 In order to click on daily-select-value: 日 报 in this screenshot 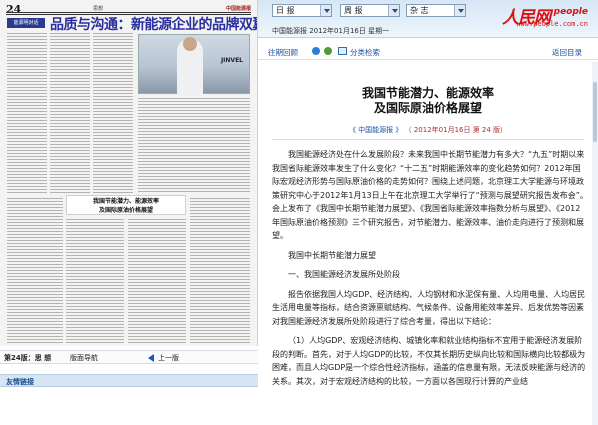, I will do `click(285, 10)`.